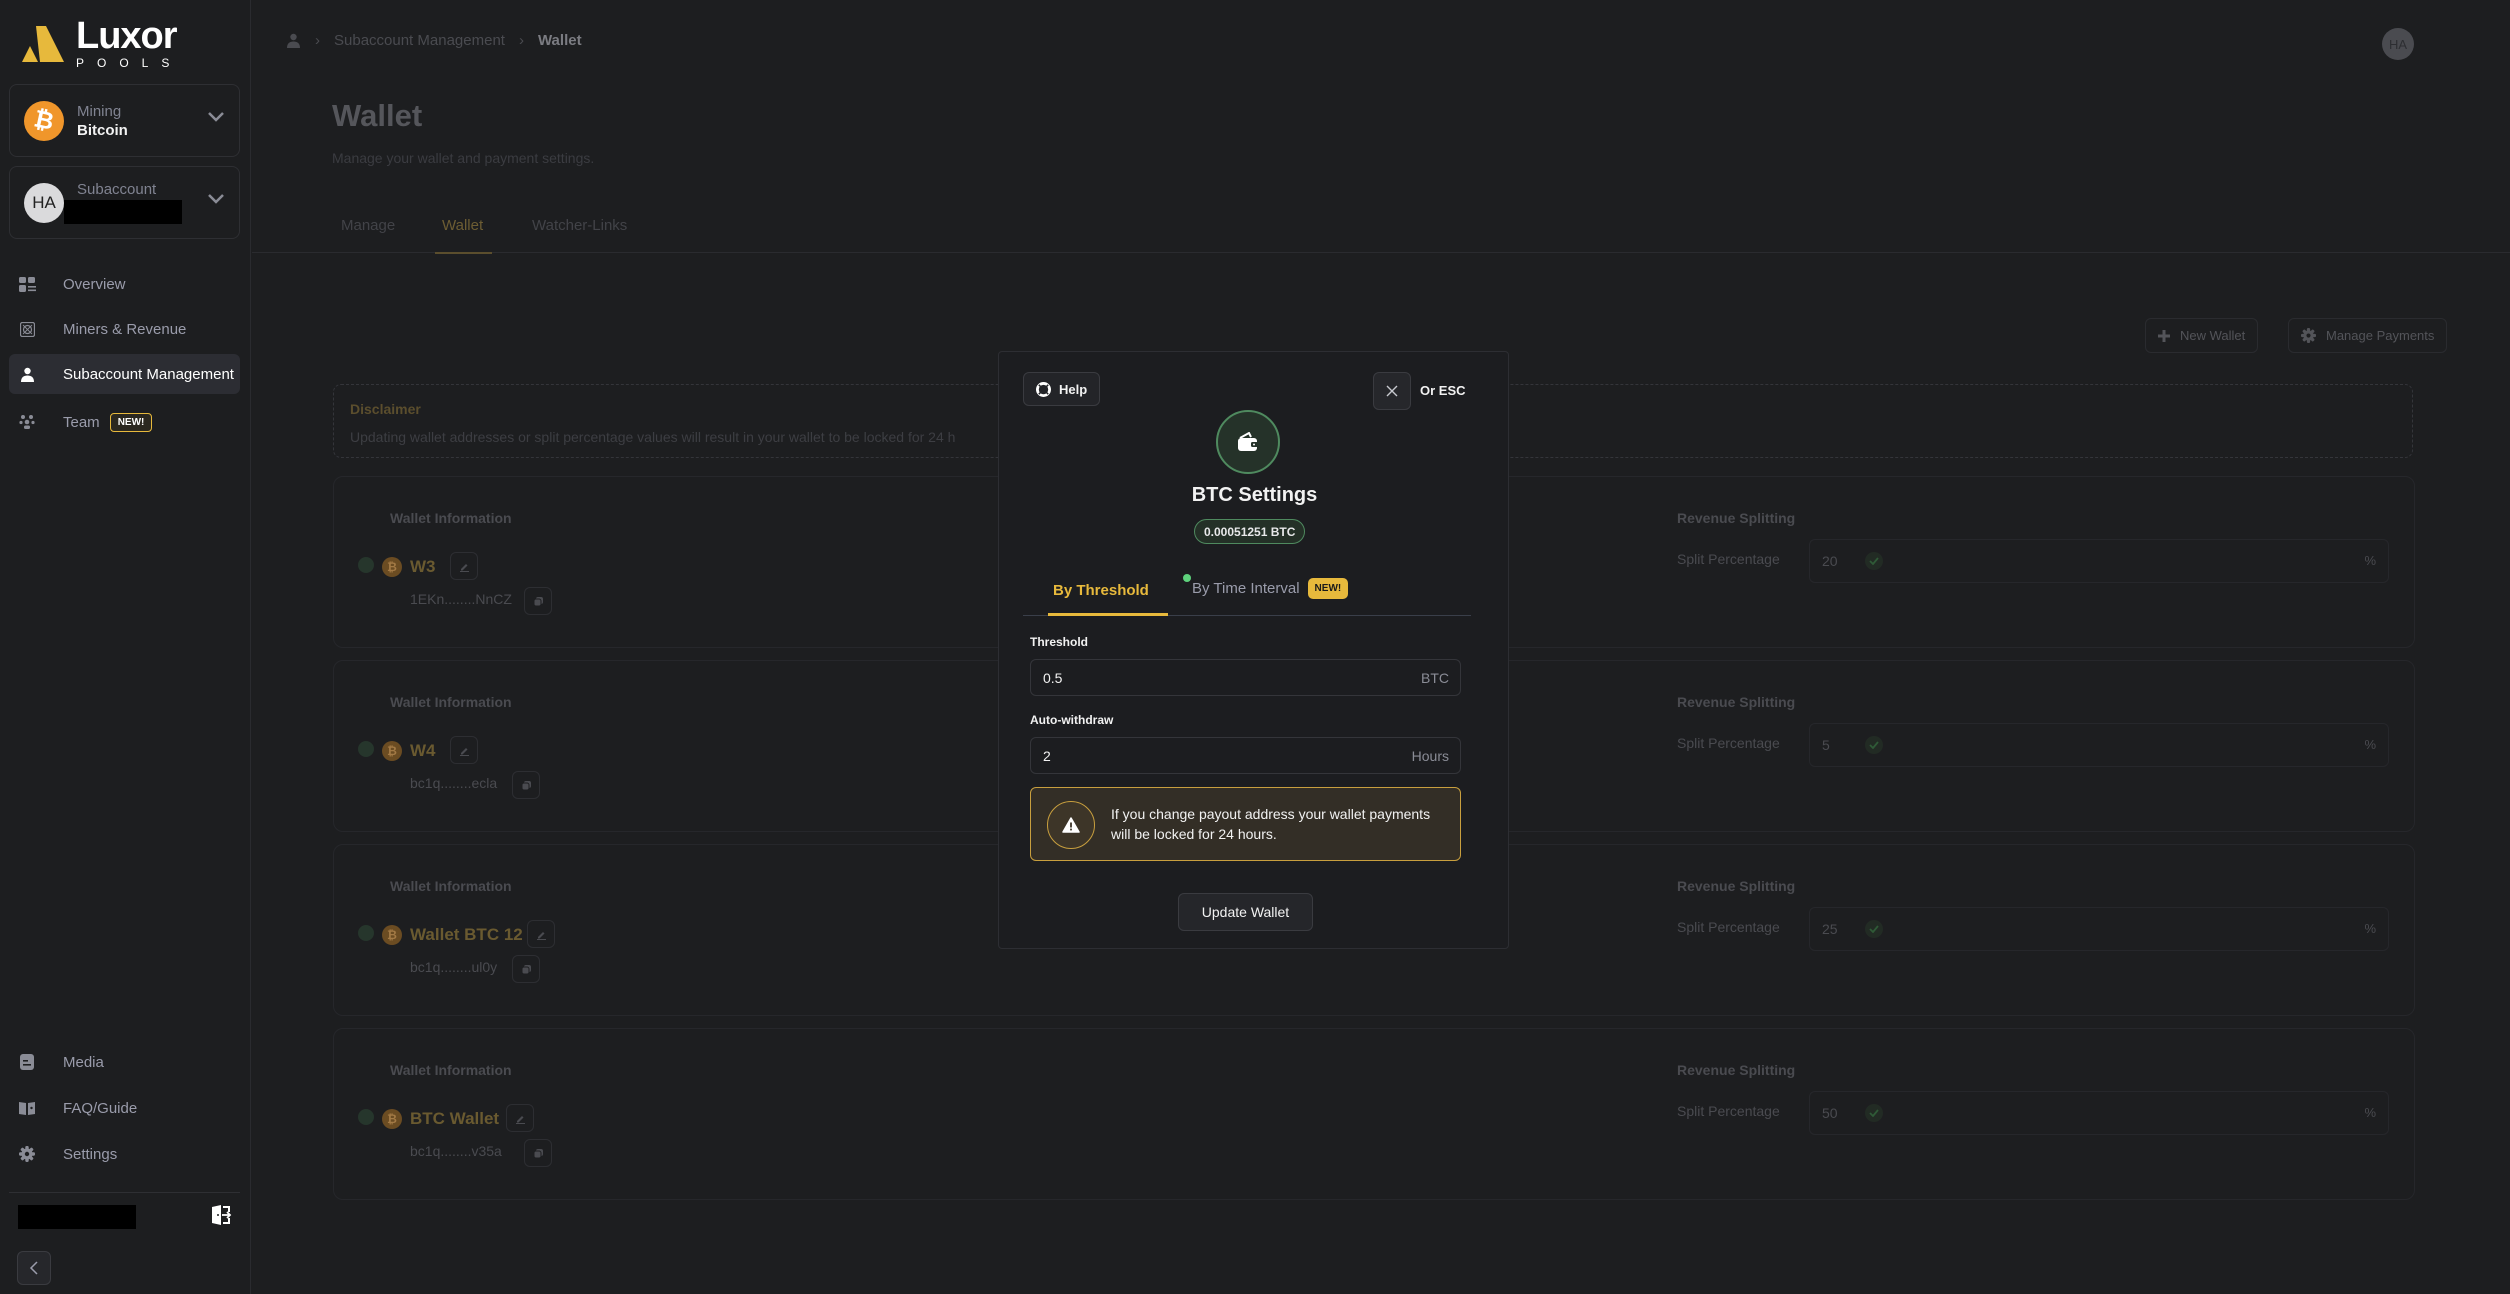  Describe the element at coordinates (1187, 578) in the screenshot. I see `active-status-dot` at that location.